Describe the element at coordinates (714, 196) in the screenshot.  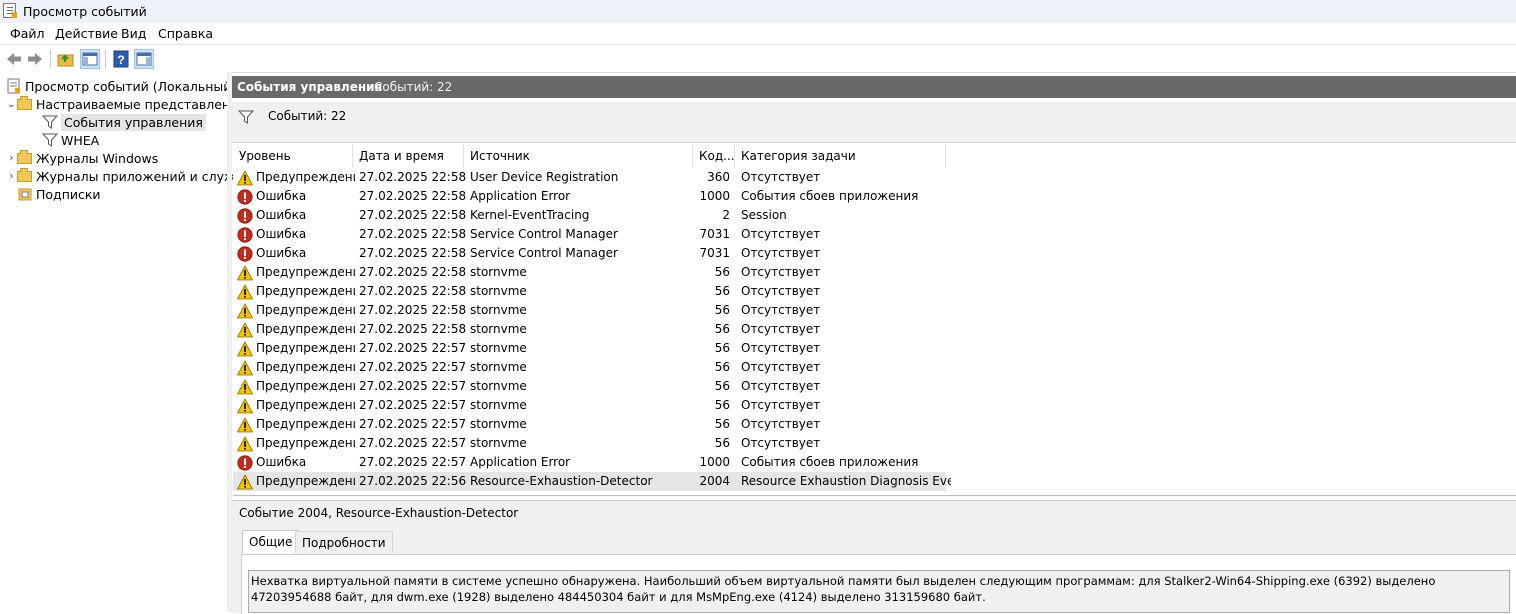
I see `cell-code: 1000` at that location.